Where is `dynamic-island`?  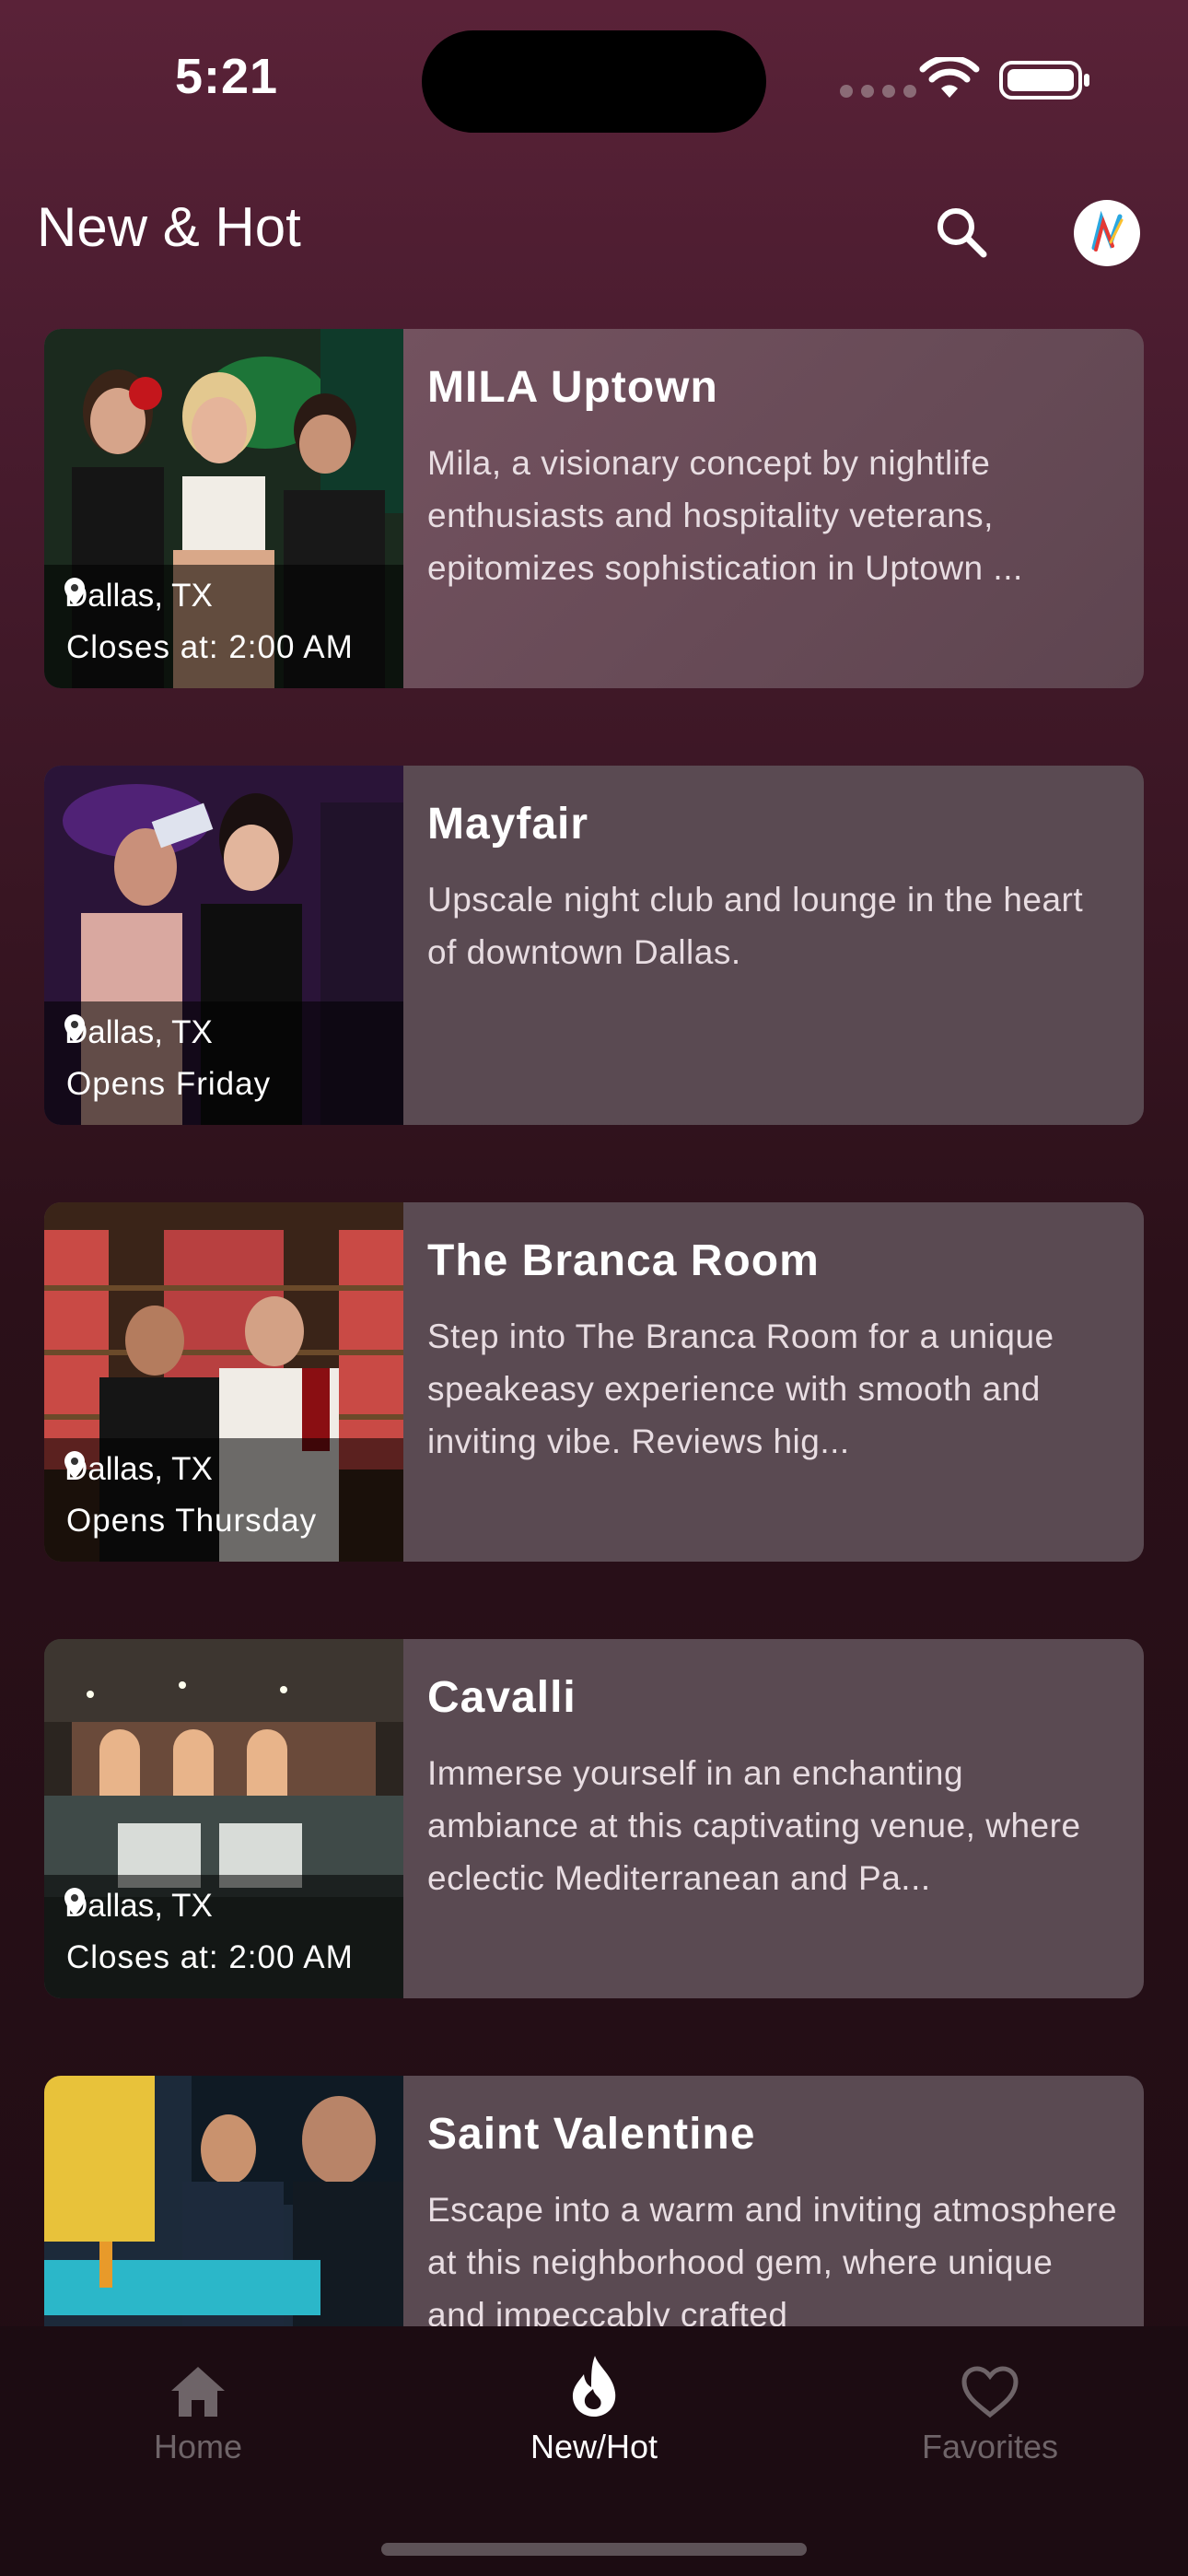
dynamic-island is located at coordinates (594, 81).